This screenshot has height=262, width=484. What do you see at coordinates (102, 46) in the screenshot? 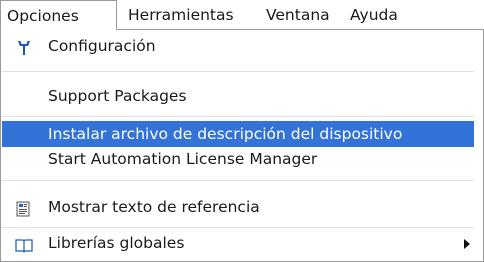
I see `menu-item-label: Configuración` at bounding box center [102, 46].